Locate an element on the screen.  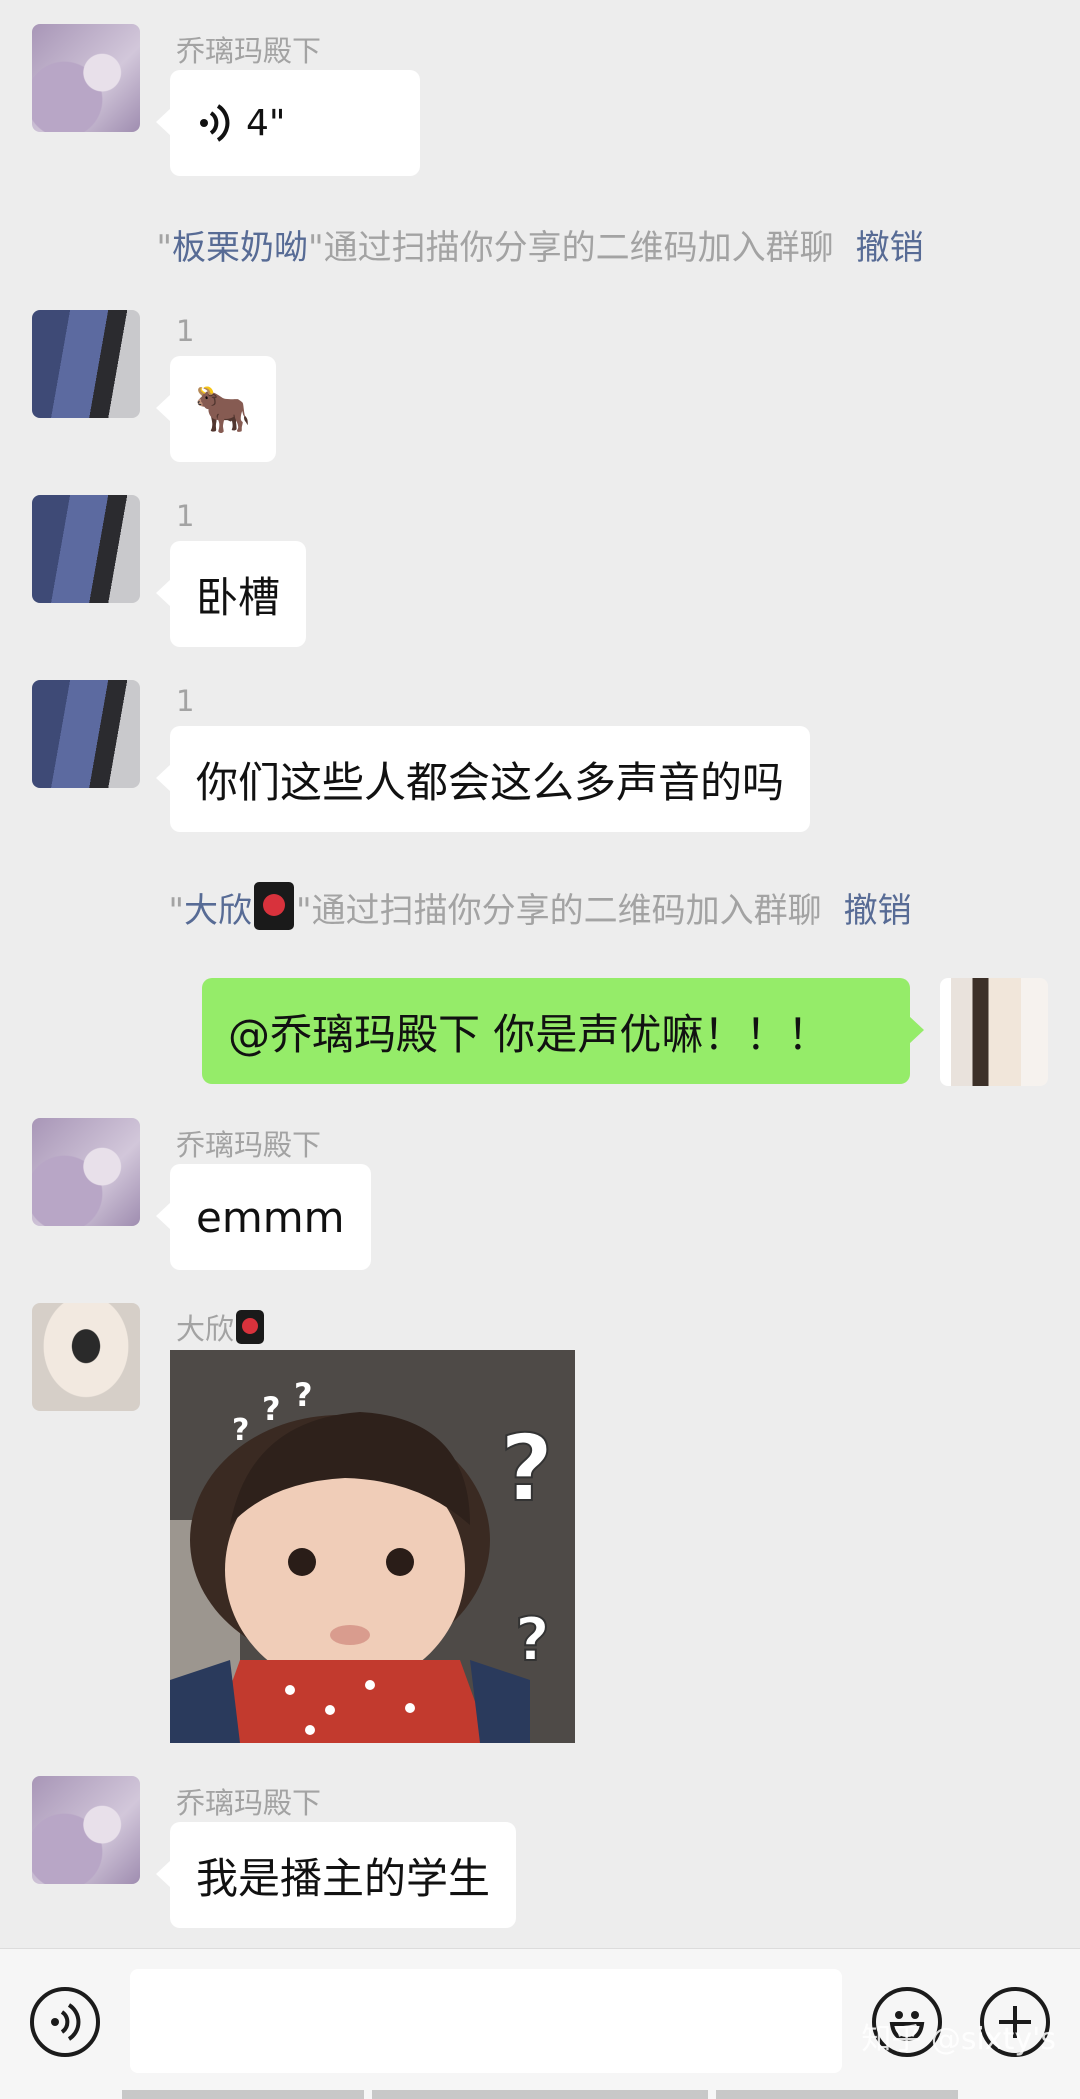
message-input is located at coordinates (486, 2021).